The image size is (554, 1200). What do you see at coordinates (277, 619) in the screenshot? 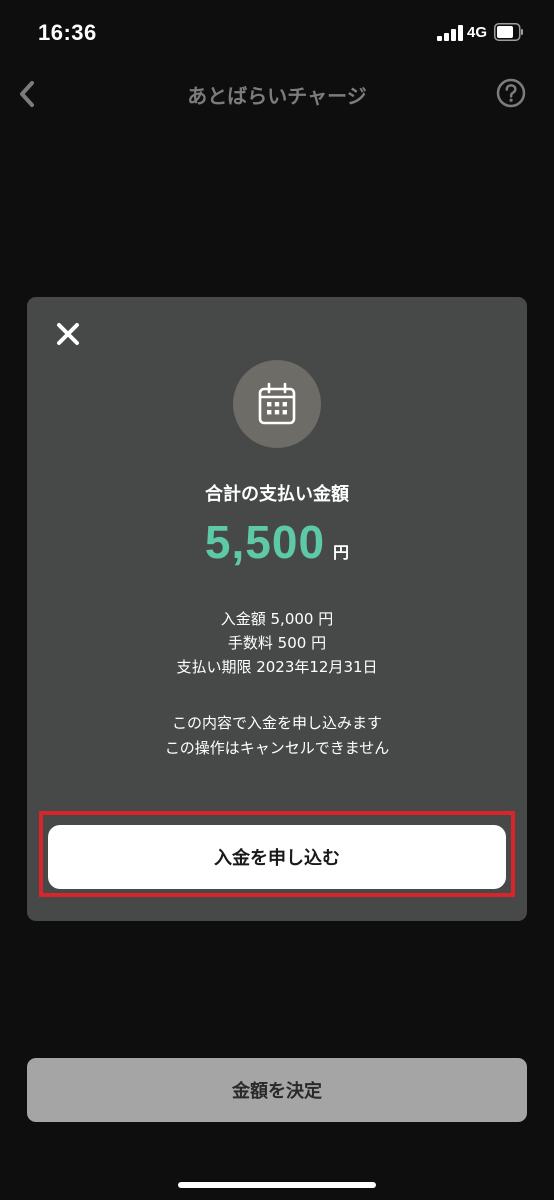
I see `deposit-amount-line: 入金額 5,000 円` at bounding box center [277, 619].